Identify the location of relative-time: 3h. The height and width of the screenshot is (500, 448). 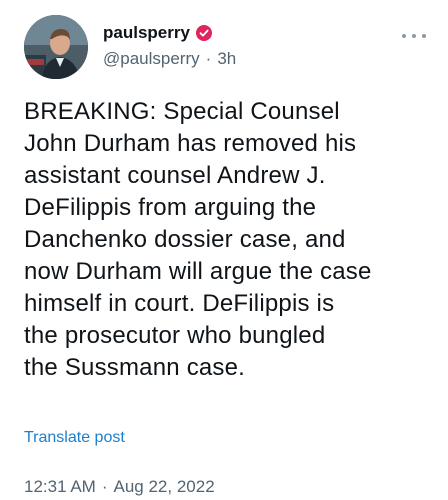
(226, 58).